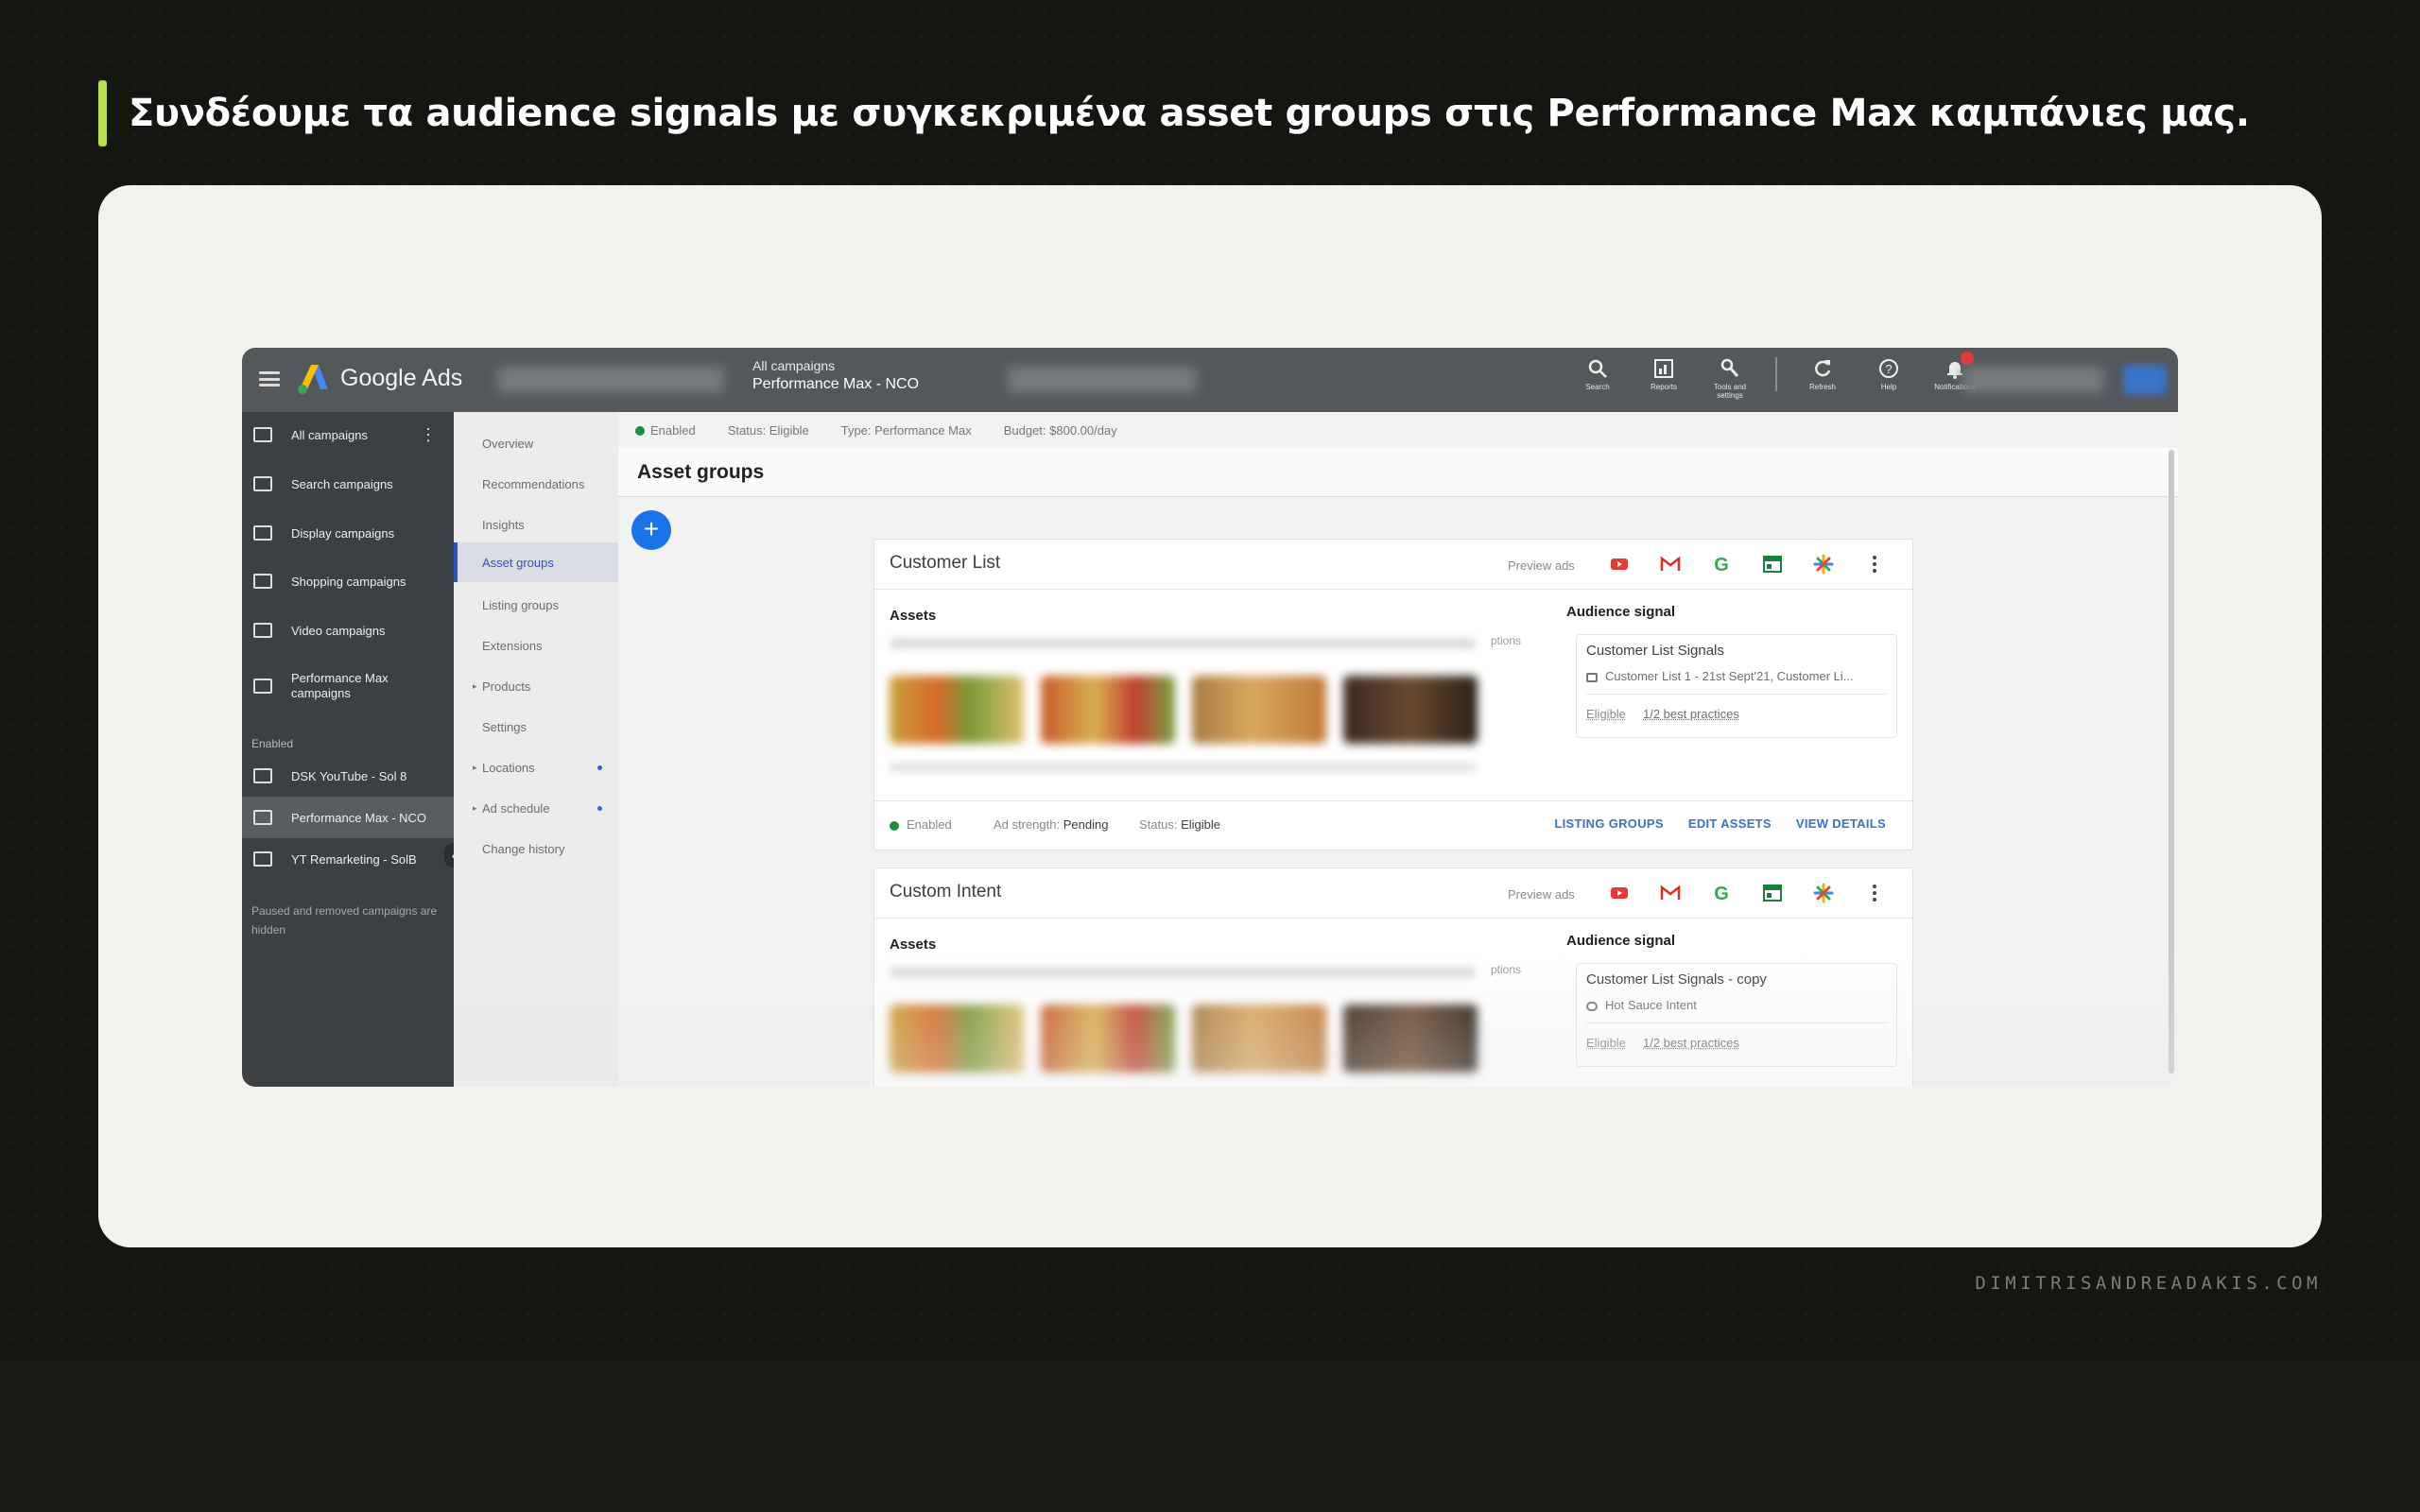 The height and width of the screenshot is (1512, 2420). Describe the element at coordinates (536, 645) in the screenshot. I see `subnav-extensions: Extensions` at that location.